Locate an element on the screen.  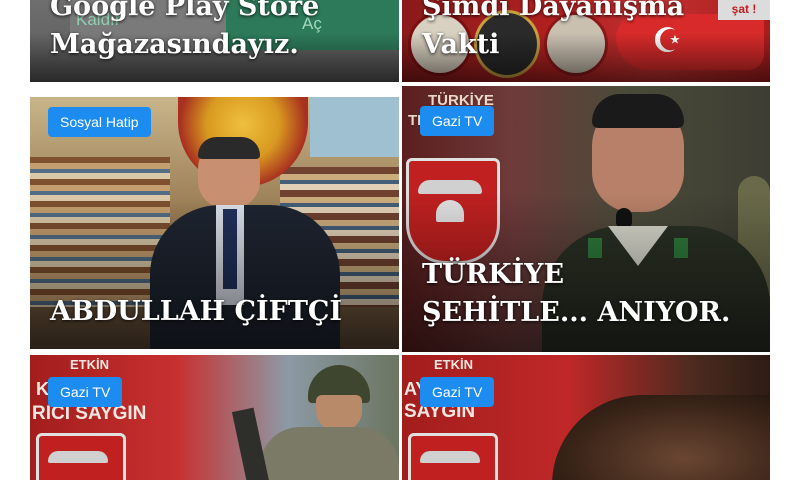
officer-hair is located at coordinates (638, 111).